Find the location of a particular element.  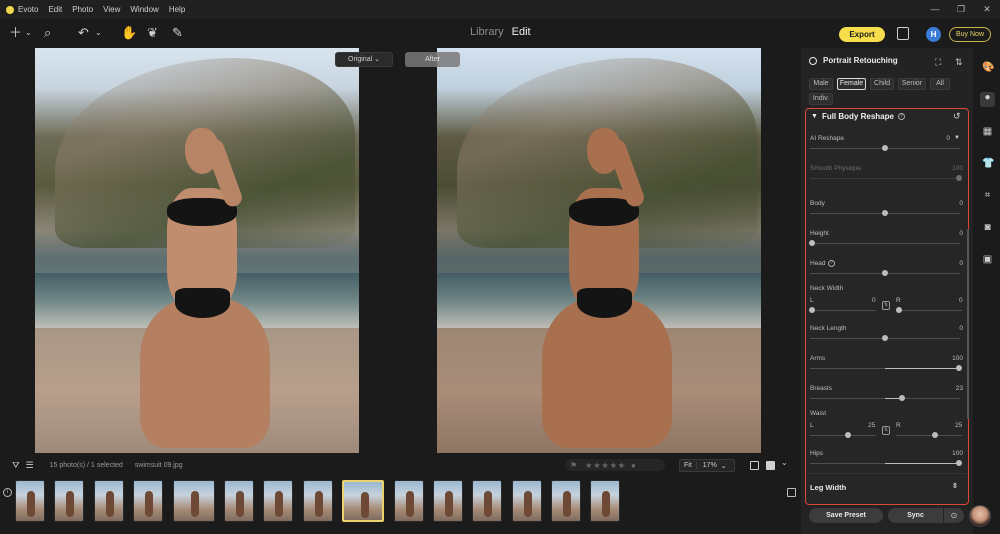

ai-reshape-value: 0 is located at coordinates (948, 138).